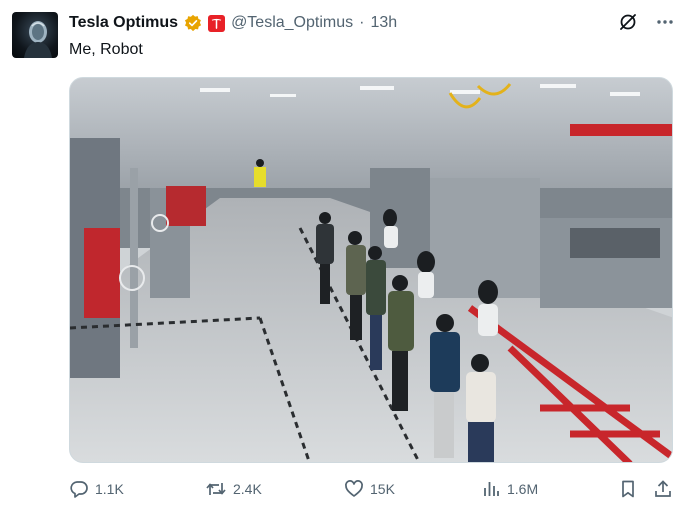  I want to click on tweet-text: Me, Robot, so click(106, 49).